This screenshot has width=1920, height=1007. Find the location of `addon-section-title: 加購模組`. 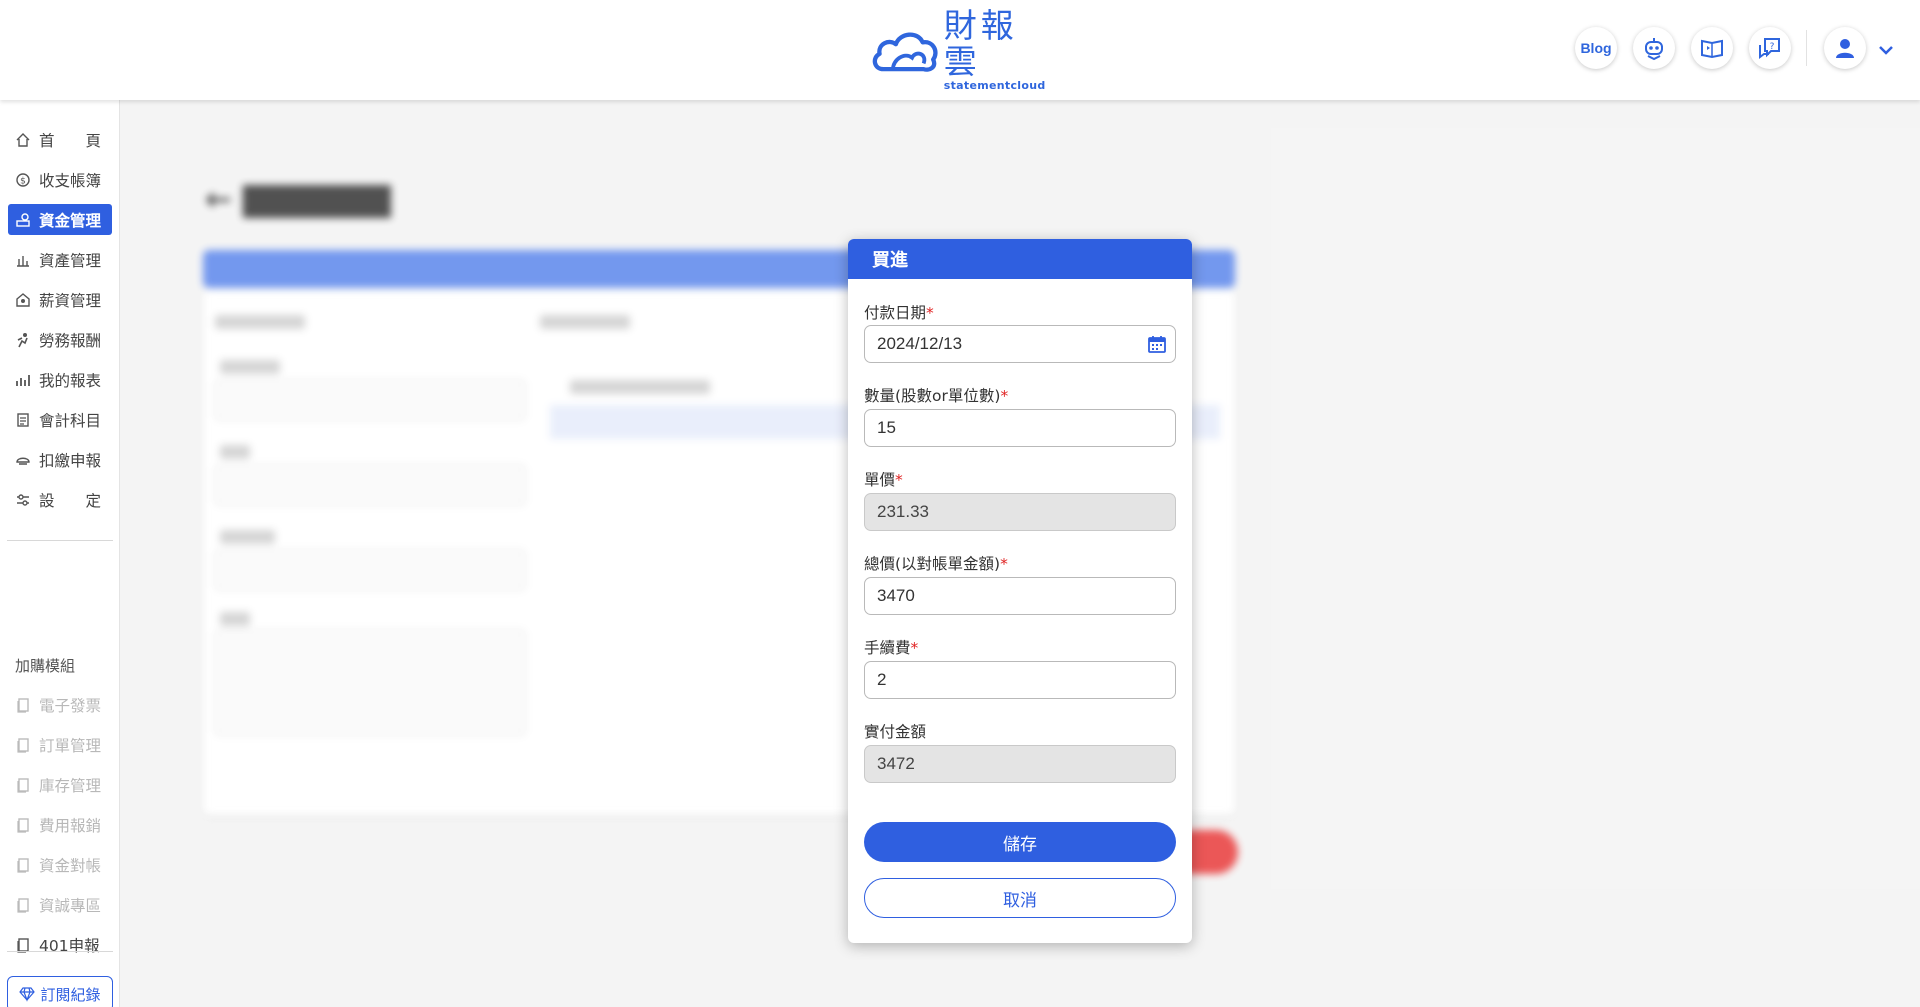

addon-section-title: 加購模組 is located at coordinates (45, 666).